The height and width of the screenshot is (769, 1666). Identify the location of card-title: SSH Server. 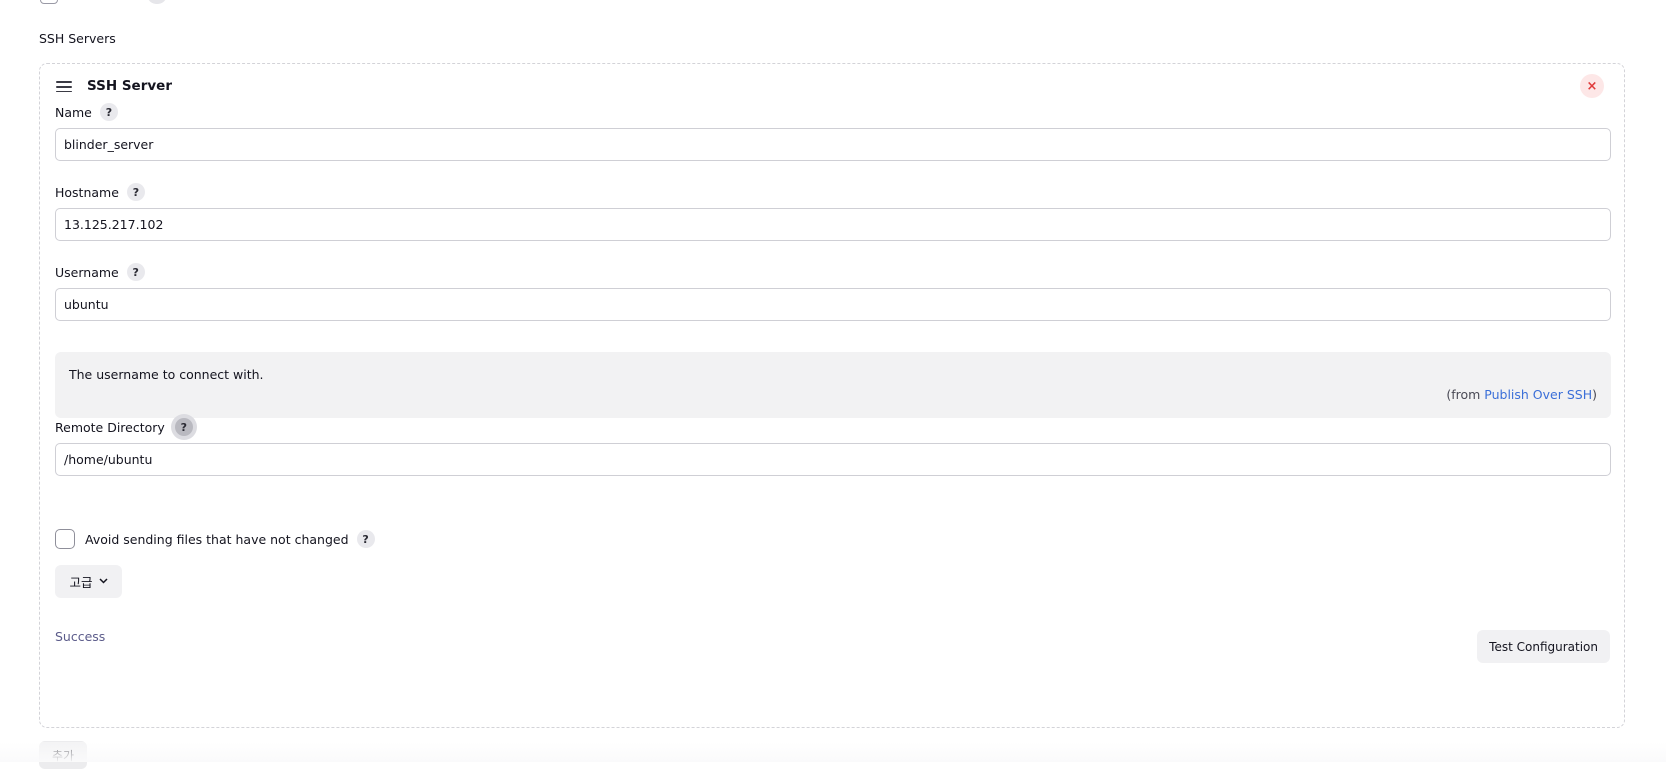
(129, 86).